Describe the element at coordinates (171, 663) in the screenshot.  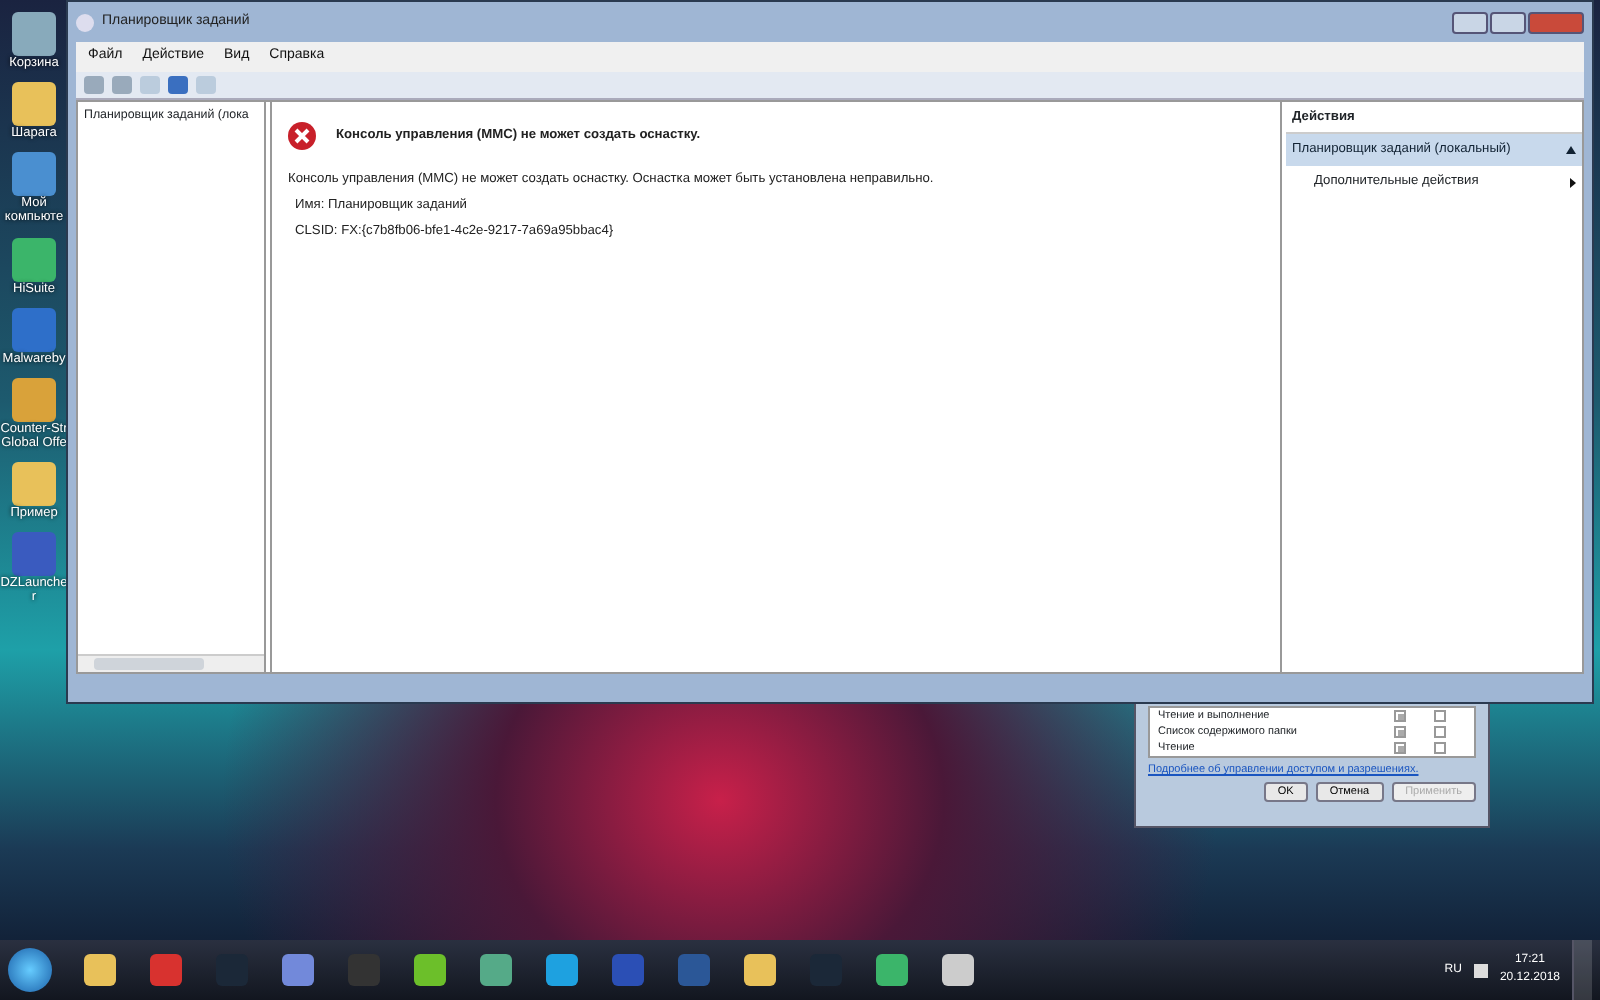
I see `horizontal-scrollbar` at that location.